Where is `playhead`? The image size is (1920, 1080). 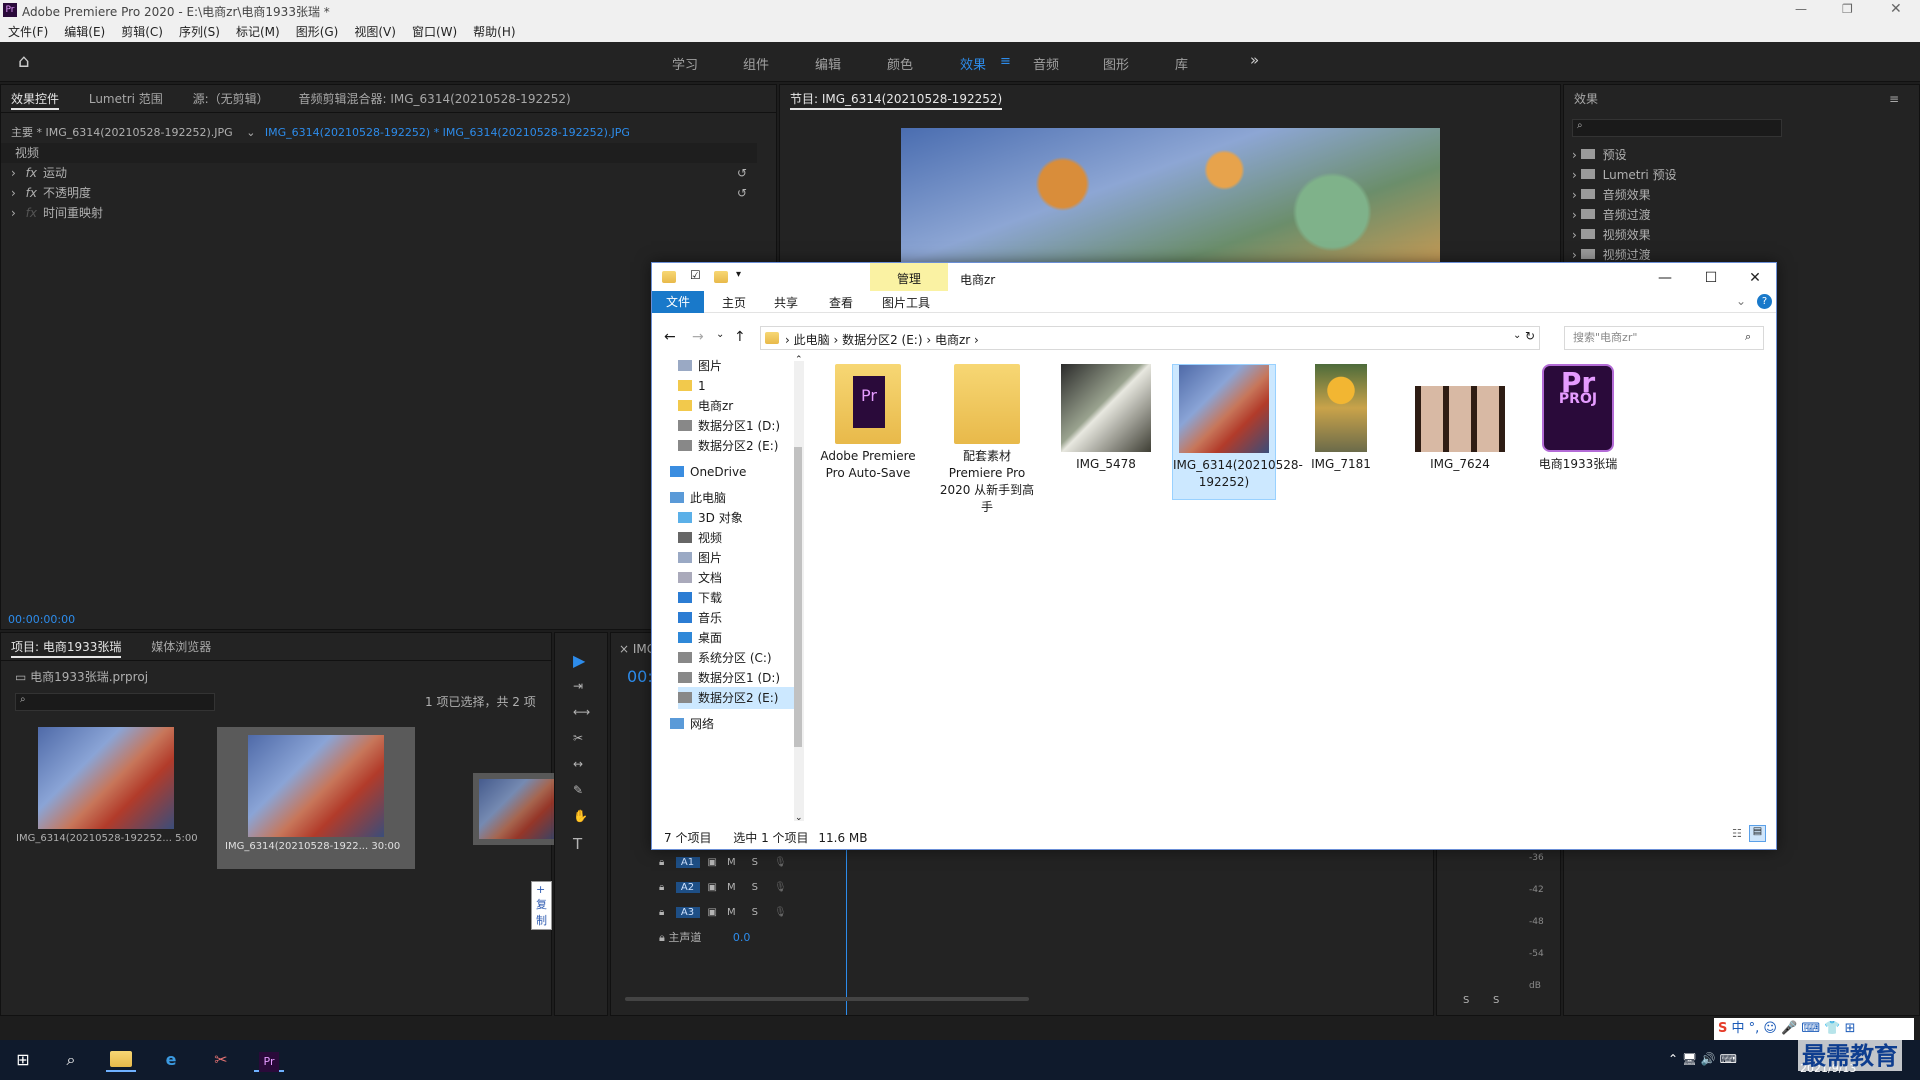 playhead is located at coordinates (846, 930).